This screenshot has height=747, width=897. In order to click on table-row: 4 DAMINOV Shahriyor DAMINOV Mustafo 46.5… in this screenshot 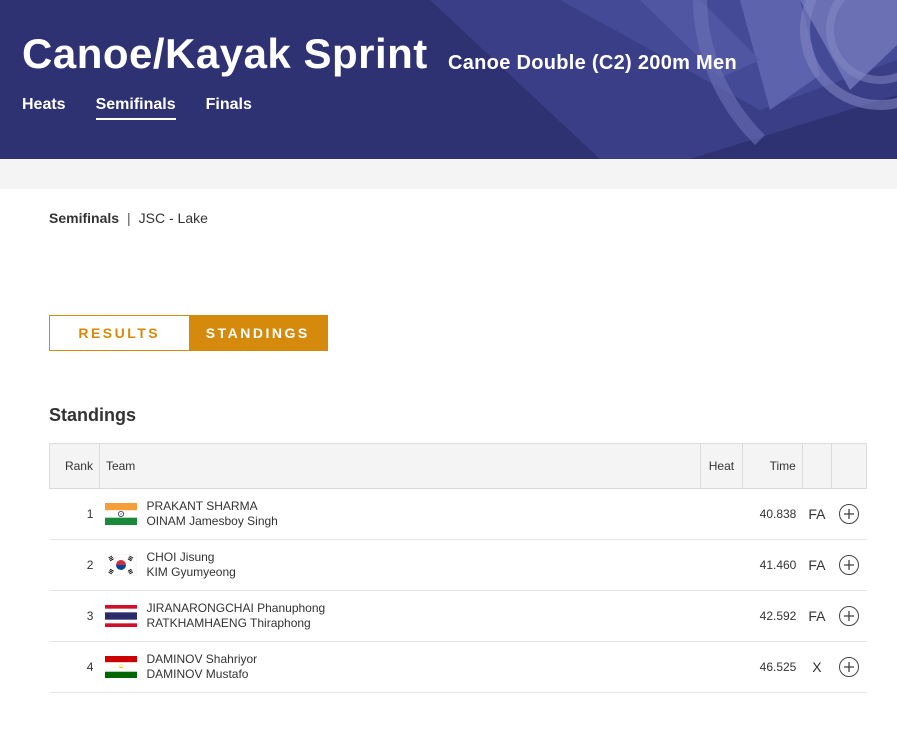, I will do `click(458, 667)`.